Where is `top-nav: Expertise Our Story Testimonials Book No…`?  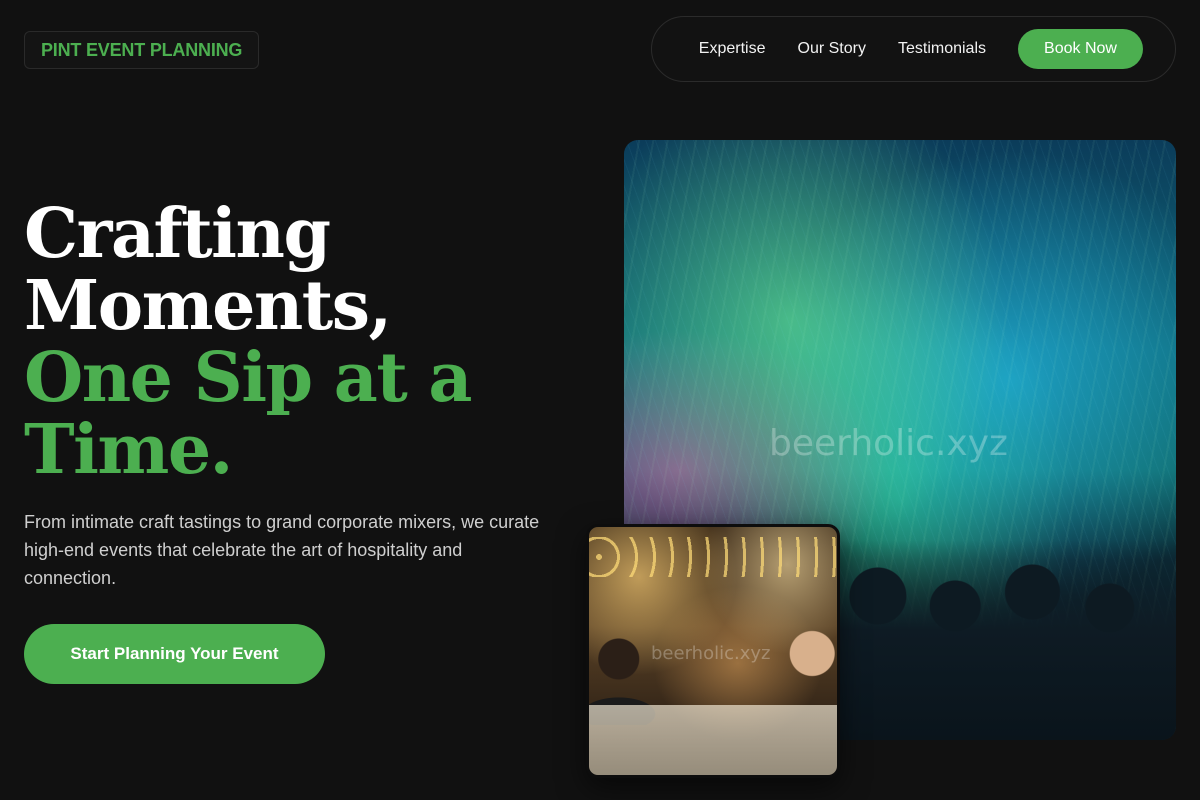
top-nav: Expertise Our Story Testimonials Book No… is located at coordinates (913, 49).